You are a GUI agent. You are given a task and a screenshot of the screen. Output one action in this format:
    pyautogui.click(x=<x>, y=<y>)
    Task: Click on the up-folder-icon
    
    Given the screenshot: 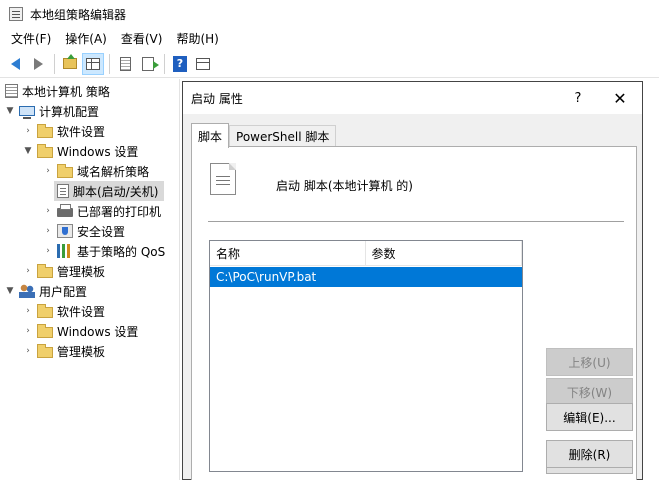 What is the action you would take?
    pyautogui.click(x=70, y=61)
    